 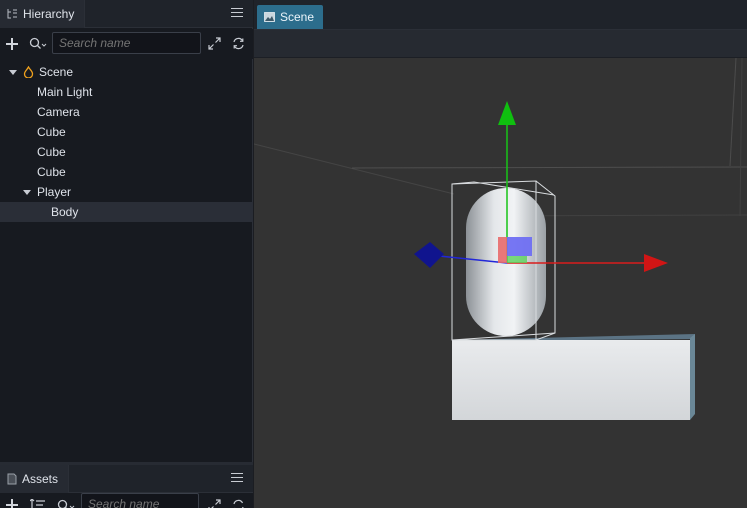 What do you see at coordinates (37, 503) in the screenshot?
I see `sort-icon` at bounding box center [37, 503].